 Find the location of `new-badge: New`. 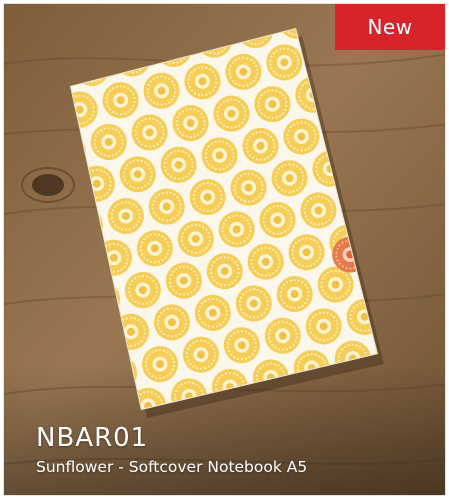

new-badge: New is located at coordinates (390, 27).